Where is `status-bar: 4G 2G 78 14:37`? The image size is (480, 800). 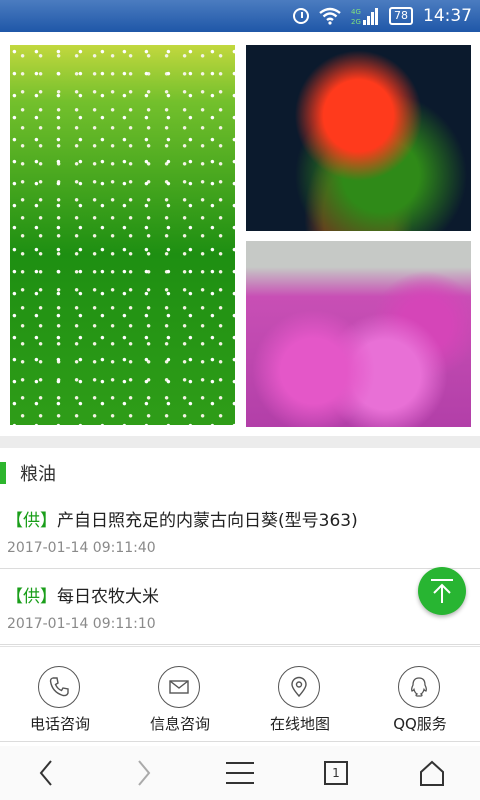 status-bar: 4G 2G 78 14:37 is located at coordinates (240, 16).